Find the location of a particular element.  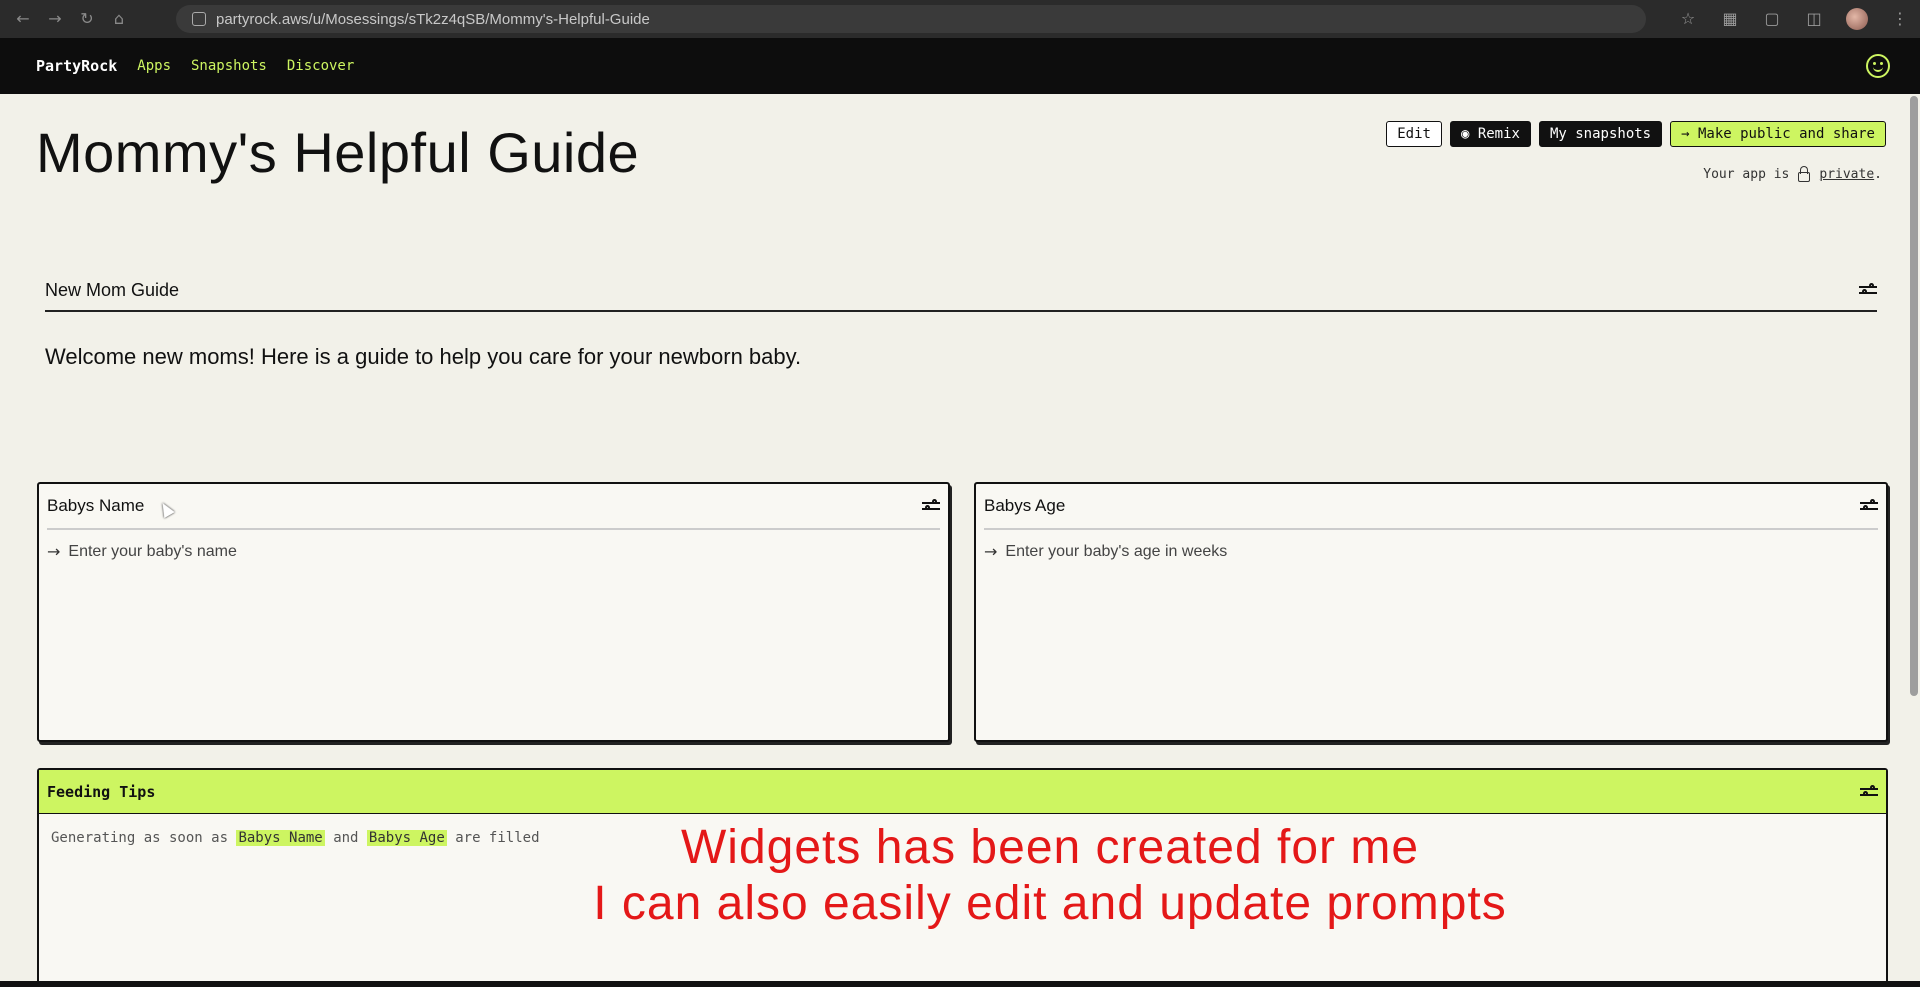

extension-icon: ▦ is located at coordinates (1730, 19).